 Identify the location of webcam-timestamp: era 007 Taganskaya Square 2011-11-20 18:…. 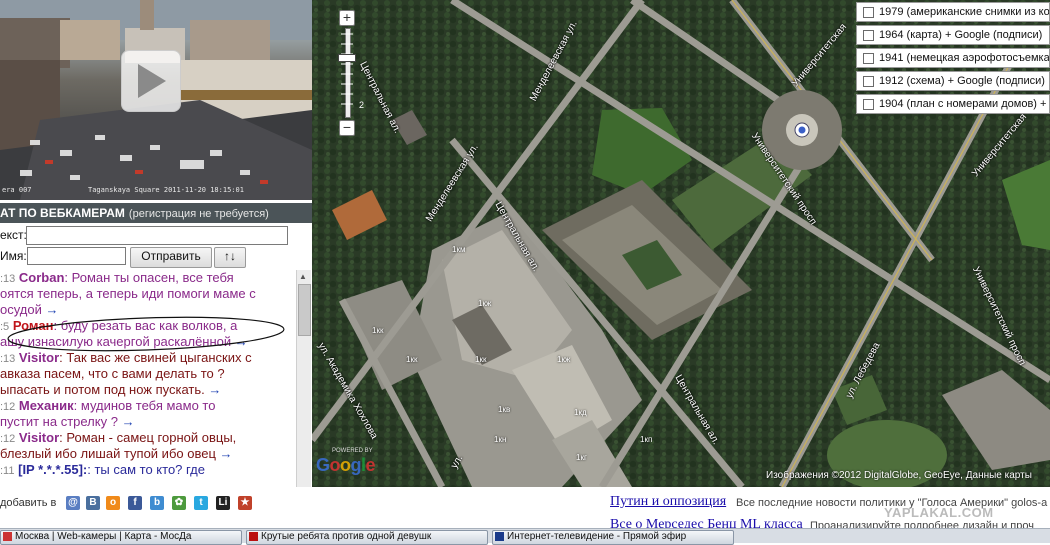
(156, 192).